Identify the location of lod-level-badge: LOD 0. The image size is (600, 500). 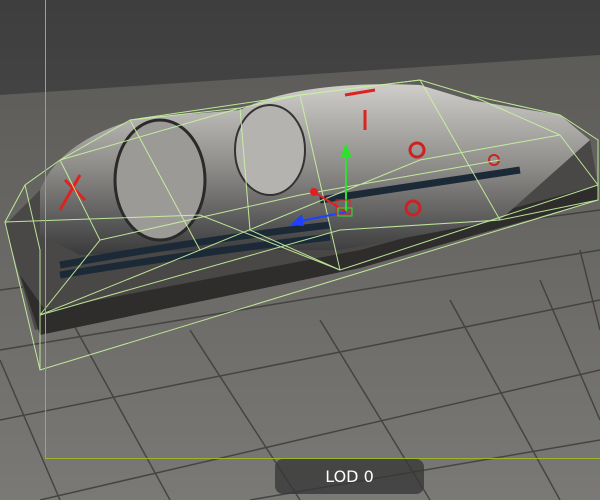
(349, 476).